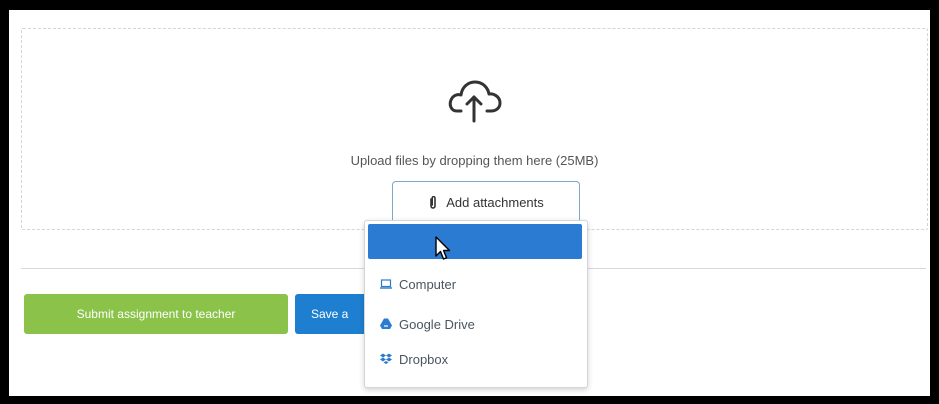  I want to click on menu-item-dropbox: Dropbox, so click(413, 359).